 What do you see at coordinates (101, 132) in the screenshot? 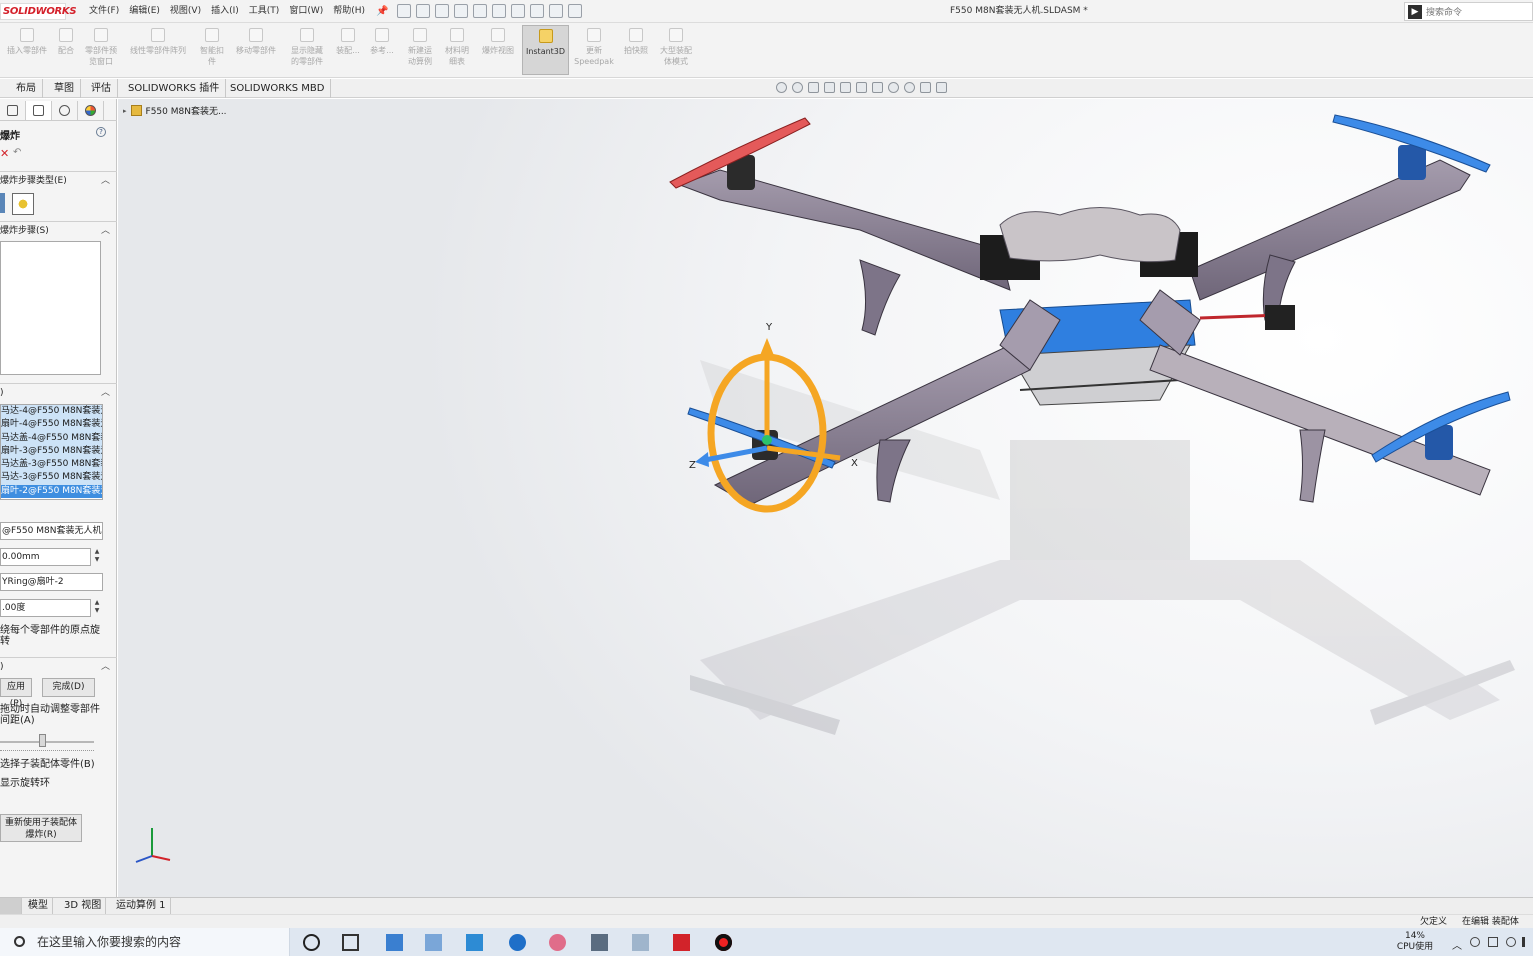
I see `help-icon: ?` at bounding box center [101, 132].